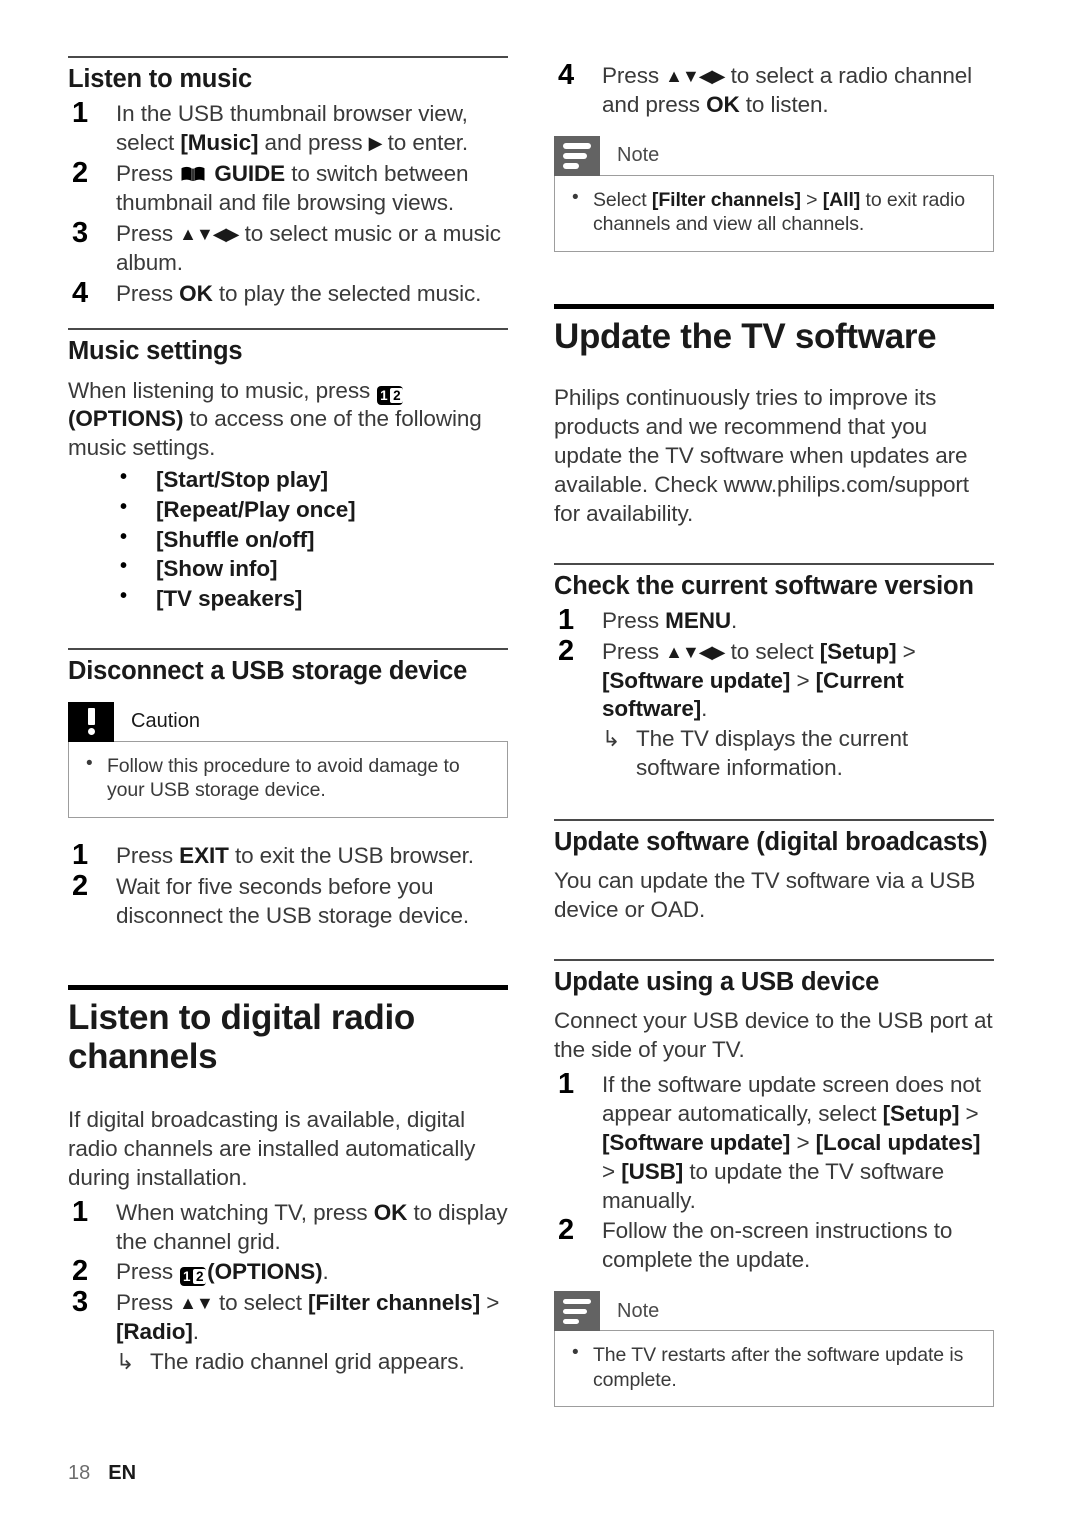 The image size is (1080, 1527). Describe the element at coordinates (126, 419) in the screenshot. I see `emphasis-text: (OPTIONS)` at that location.